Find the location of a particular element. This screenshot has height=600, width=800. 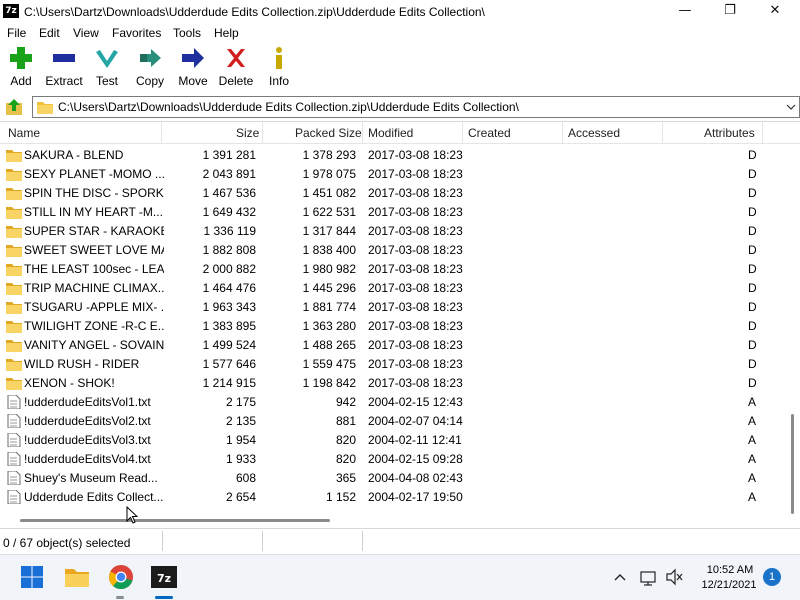

chrome-icon is located at coordinates (121, 577).